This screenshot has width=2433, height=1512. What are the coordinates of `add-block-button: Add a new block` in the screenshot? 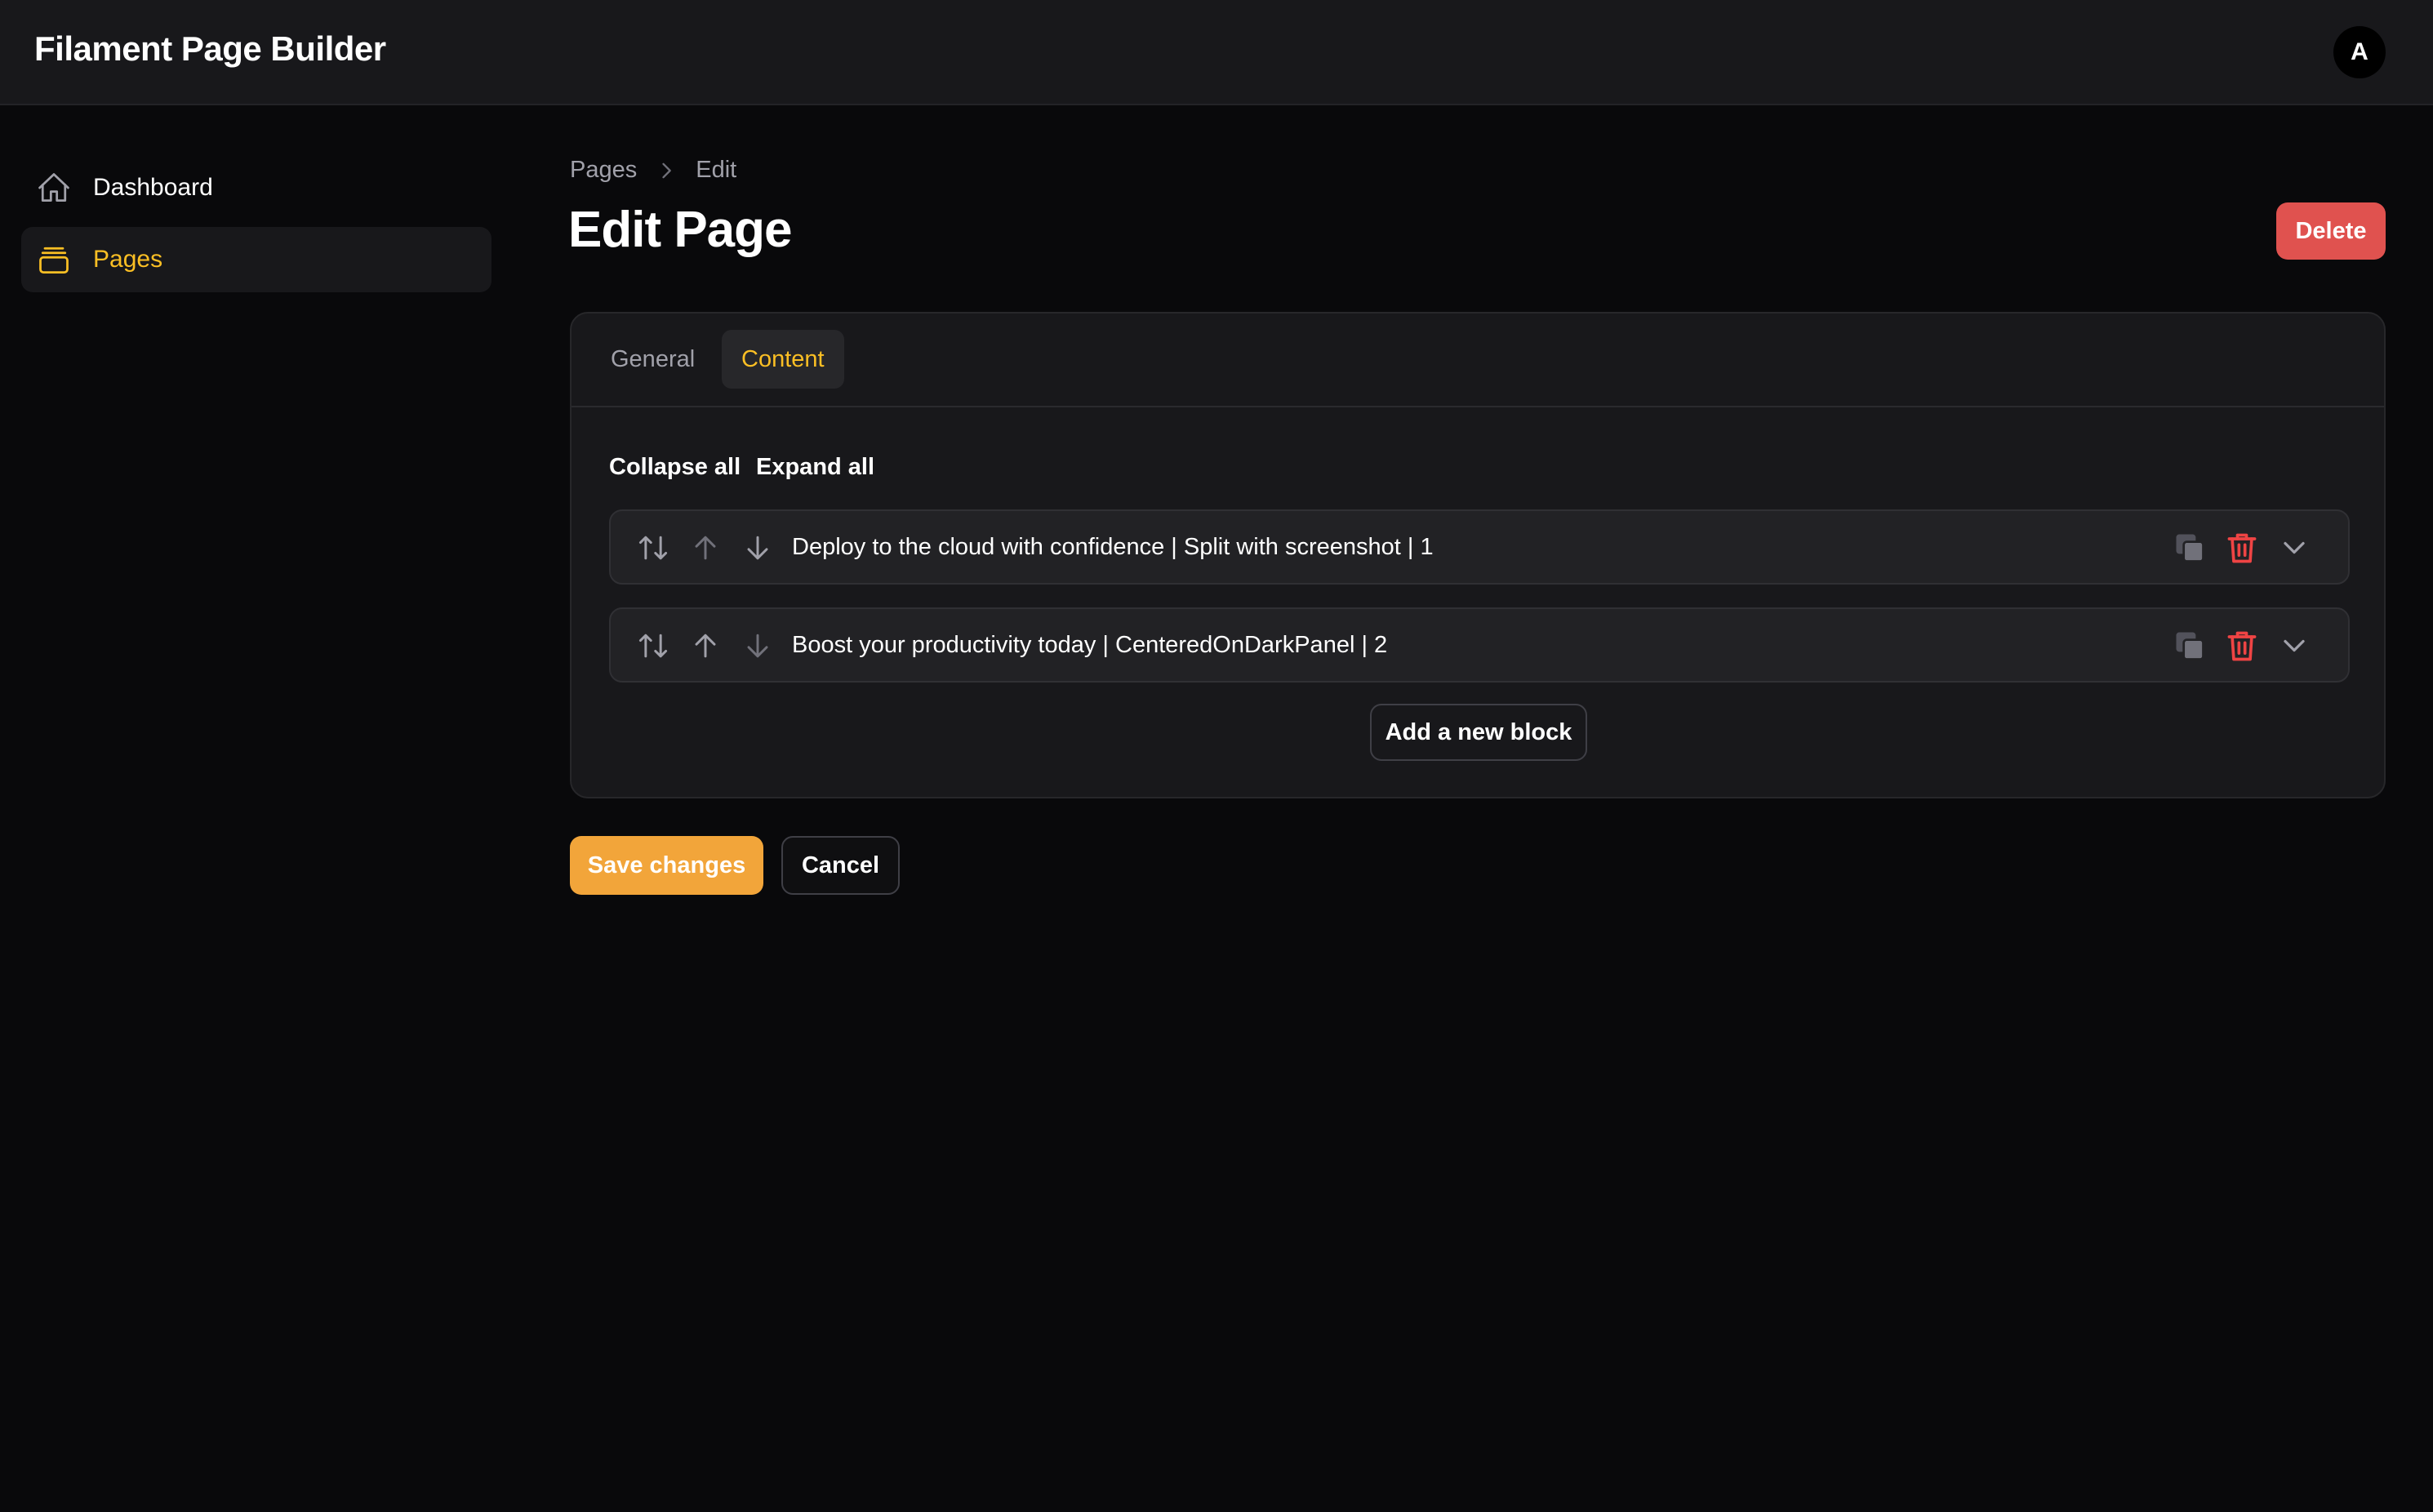 It's located at (1478, 733).